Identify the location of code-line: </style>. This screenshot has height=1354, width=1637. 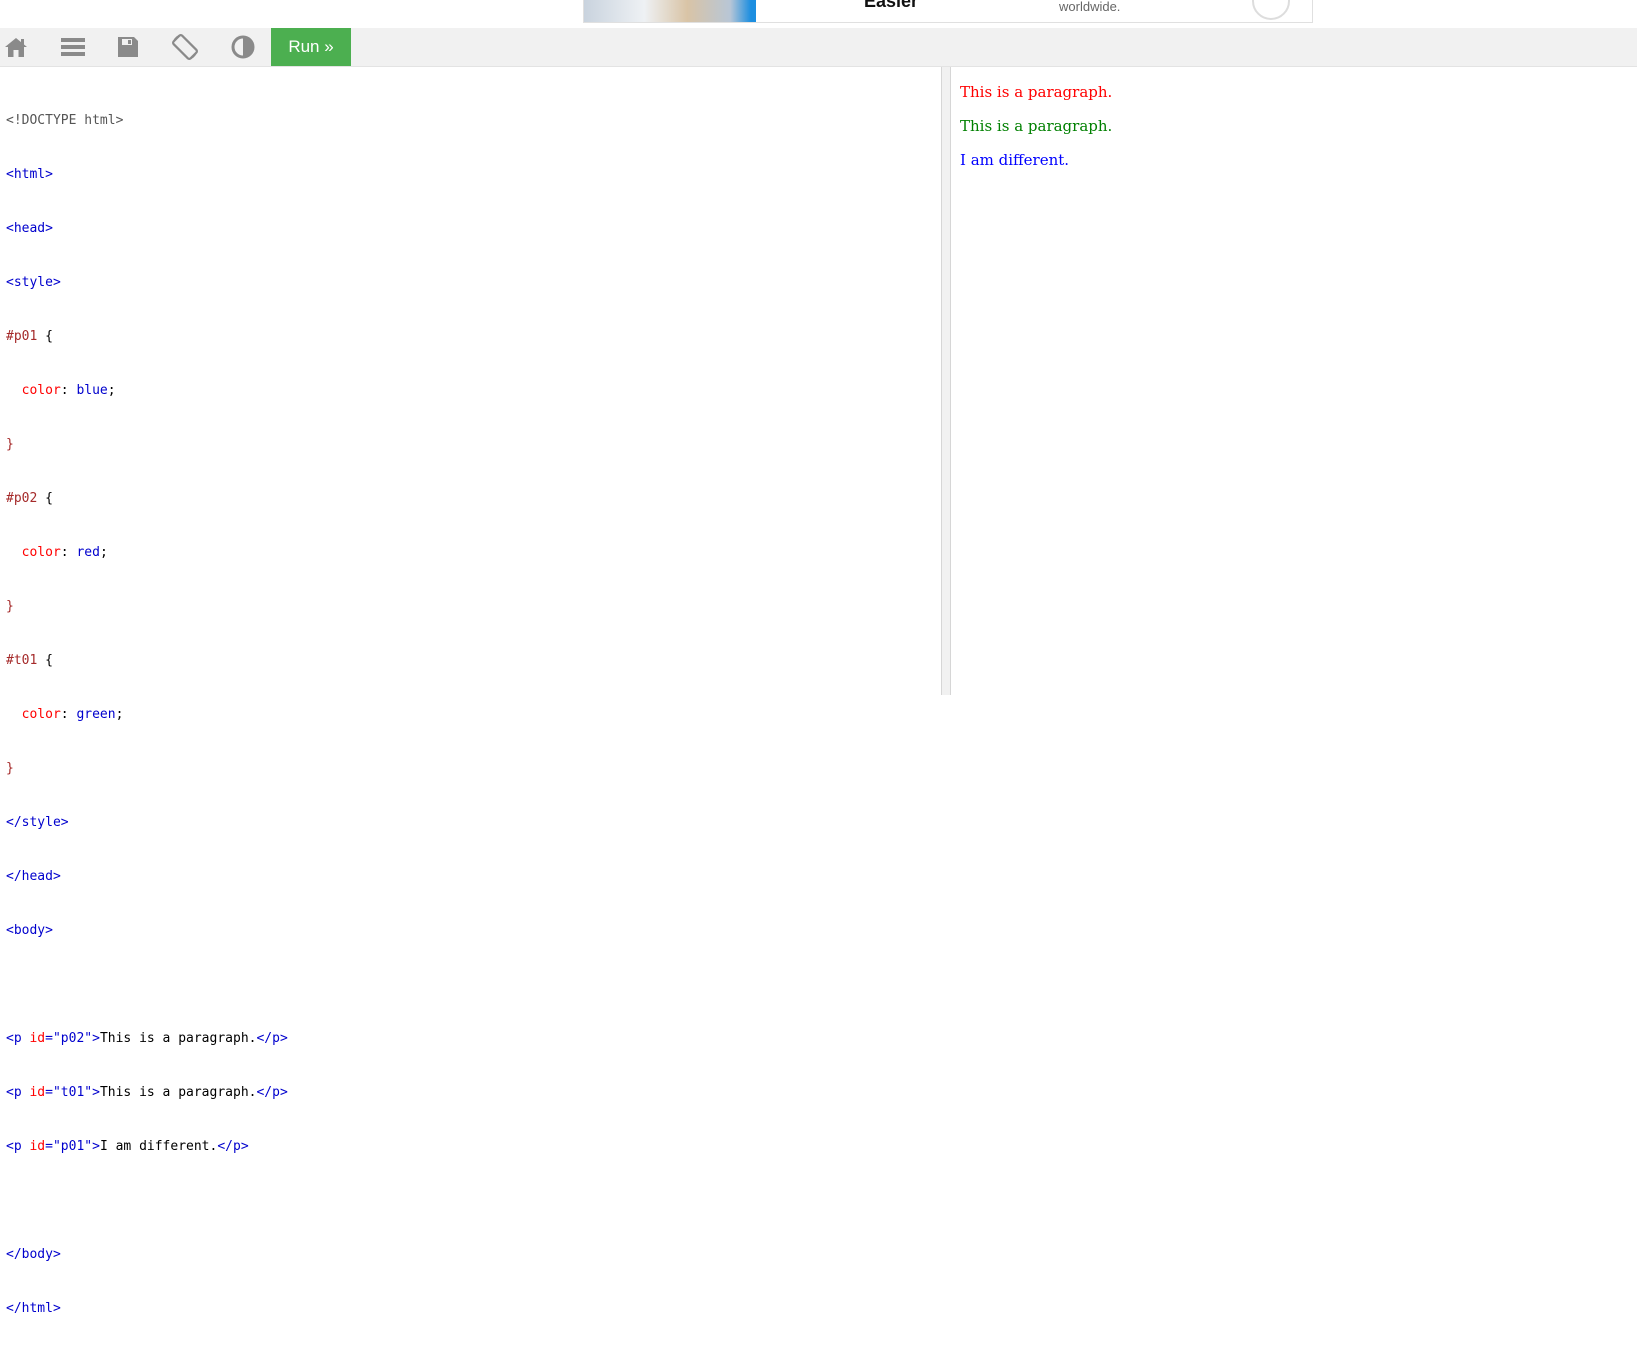
(37, 822).